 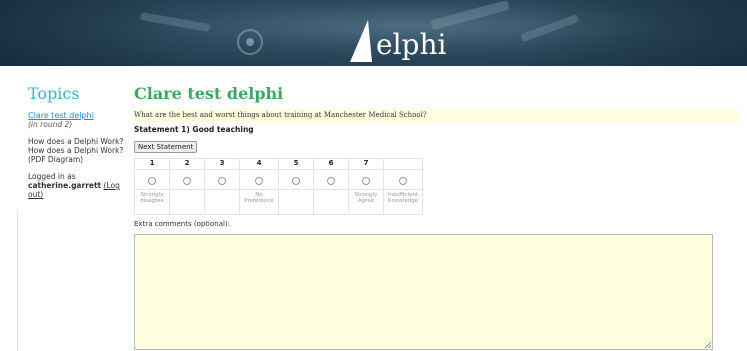 I want to click on resize-grip-icon, so click(x=708, y=345).